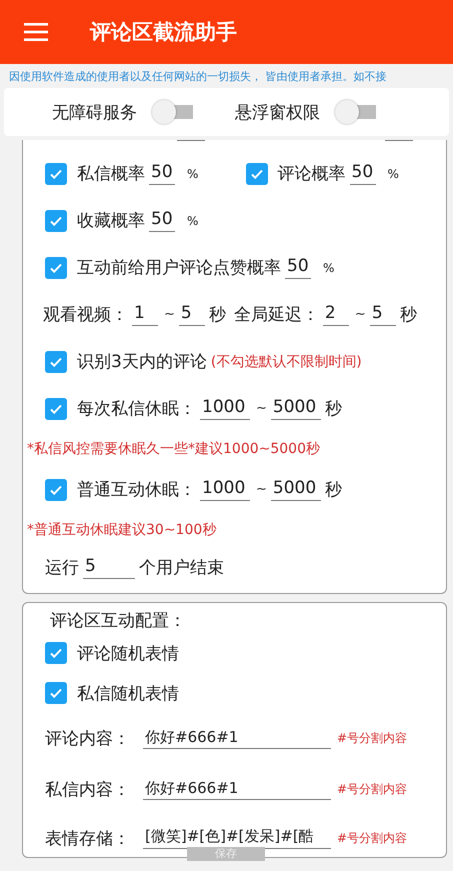 The height and width of the screenshot is (871, 453). I want to click on user-count-field: 5, so click(109, 567).